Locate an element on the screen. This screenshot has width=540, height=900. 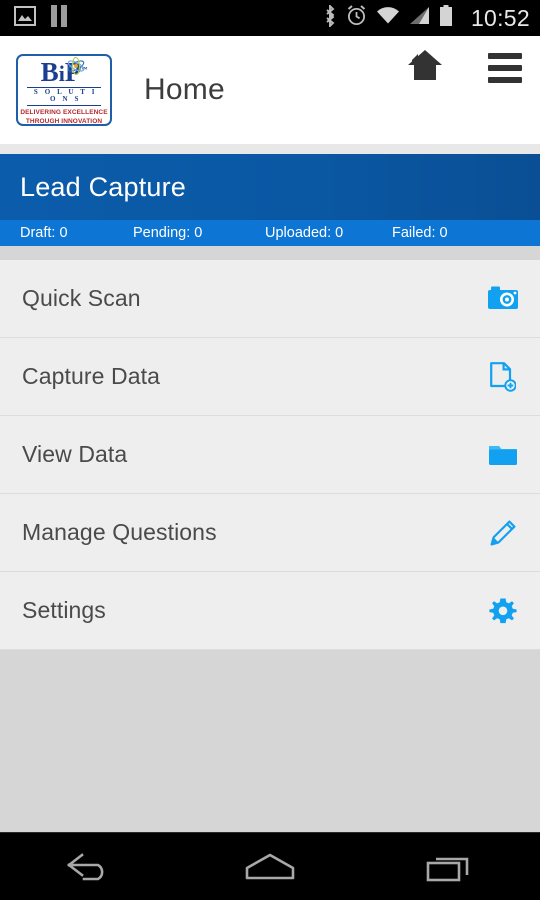
logo-tagline-line-2: THROUGH INNOVATION is located at coordinates (64, 121).